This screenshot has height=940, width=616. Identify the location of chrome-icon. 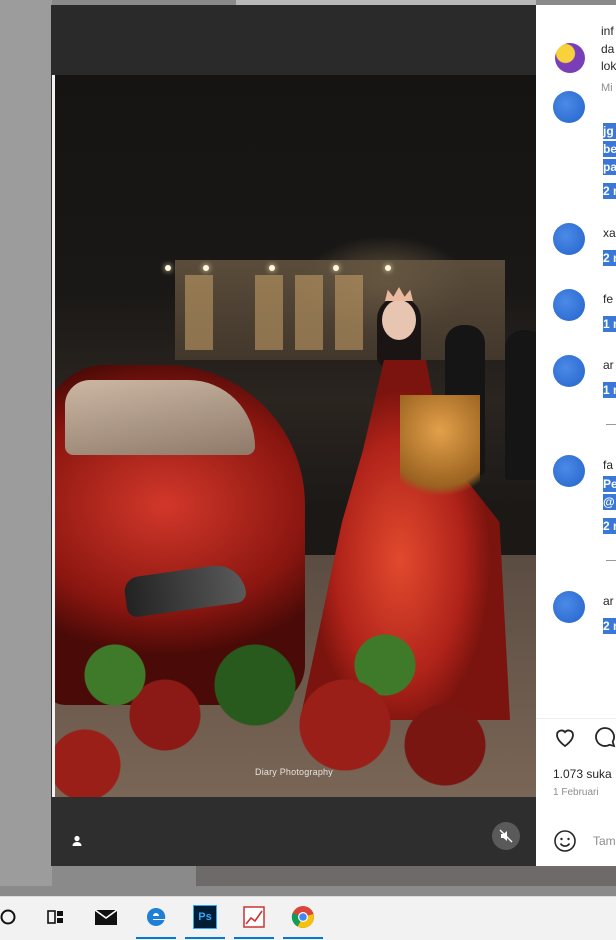
(303, 917).